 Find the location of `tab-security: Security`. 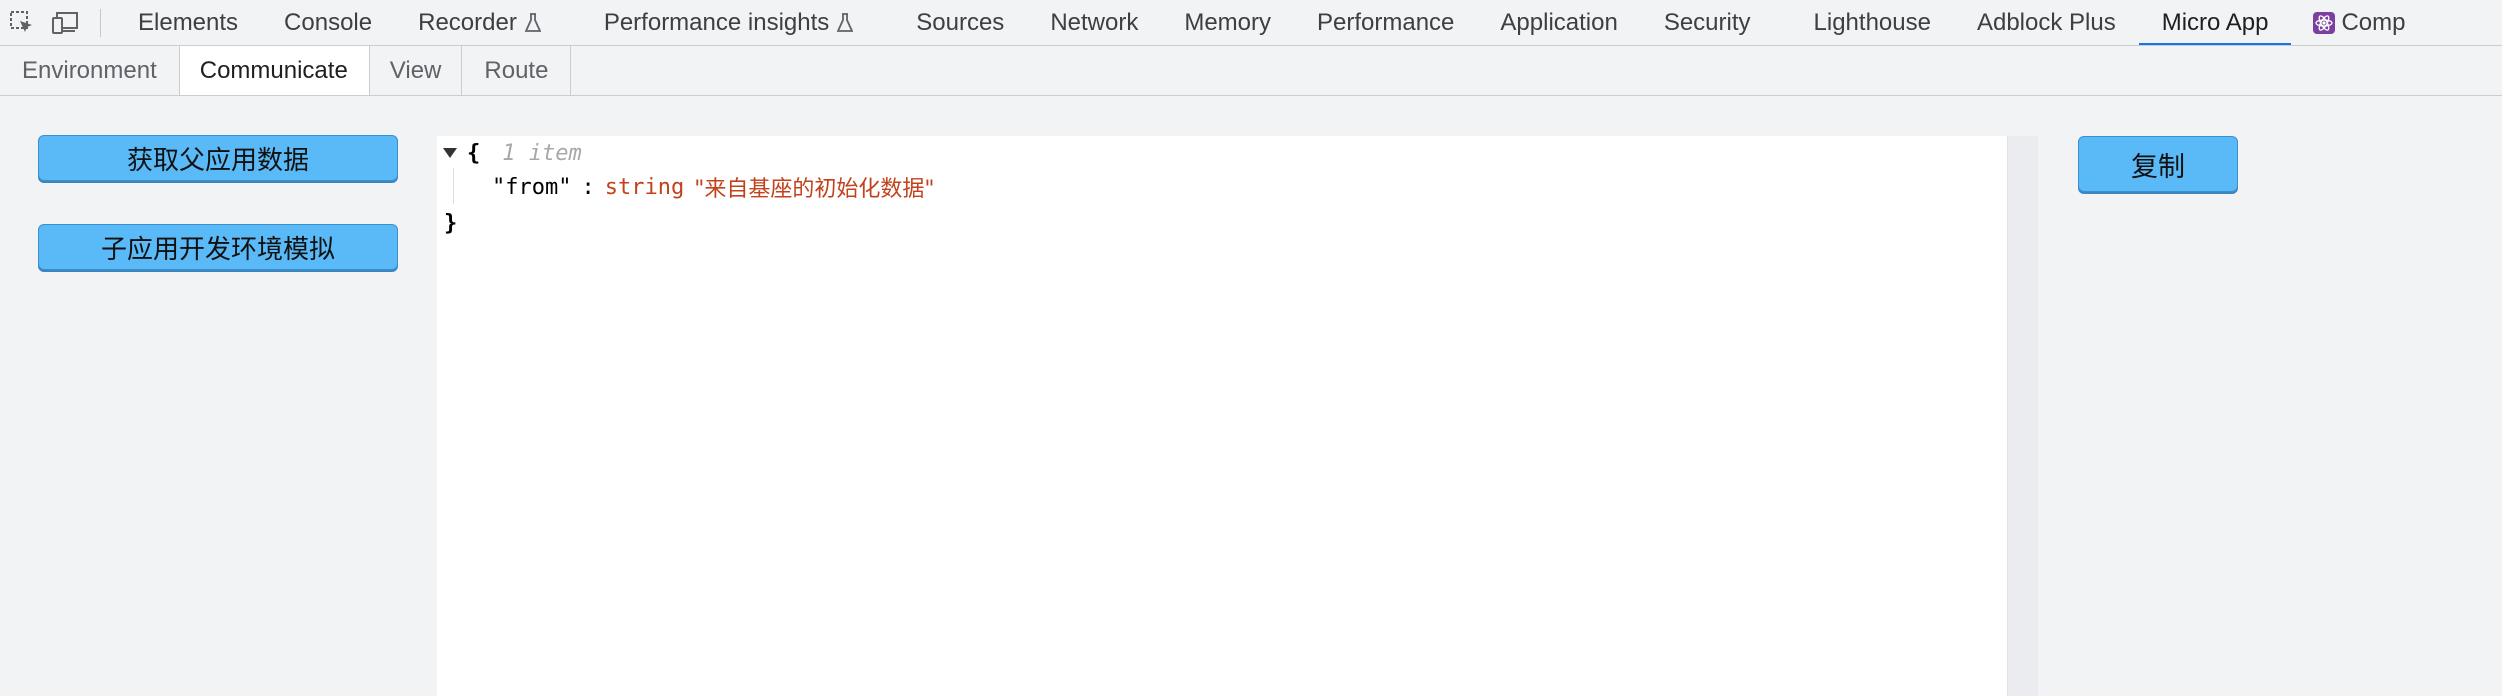

tab-security: Security is located at coordinates (1707, 22).